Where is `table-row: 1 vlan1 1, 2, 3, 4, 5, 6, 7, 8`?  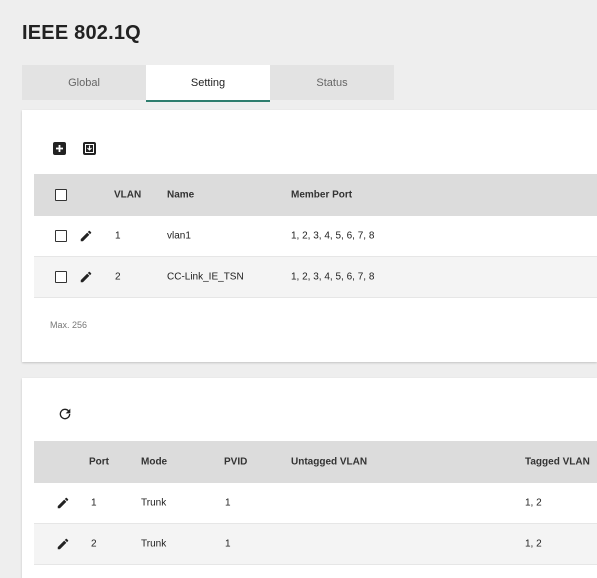
table-row: 1 vlan1 1, 2, 3, 4, 5, 6, 7, 8 is located at coordinates (315, 236).